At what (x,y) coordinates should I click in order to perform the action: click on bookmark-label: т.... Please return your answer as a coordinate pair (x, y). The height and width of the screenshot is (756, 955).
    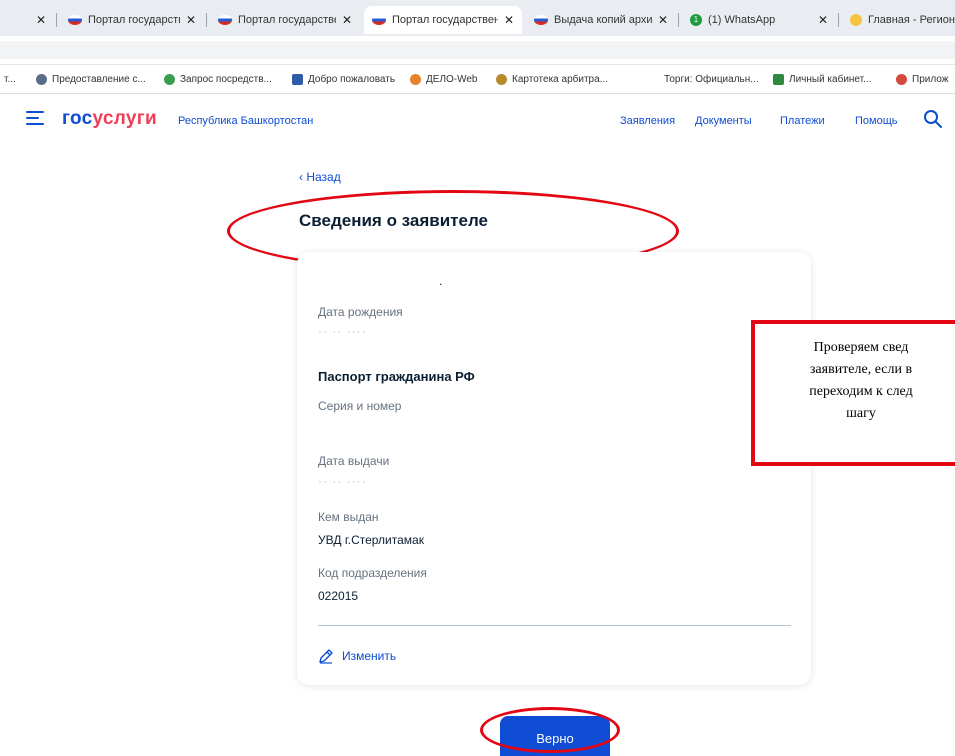
    Looking at the image, I should click on (10, 79).